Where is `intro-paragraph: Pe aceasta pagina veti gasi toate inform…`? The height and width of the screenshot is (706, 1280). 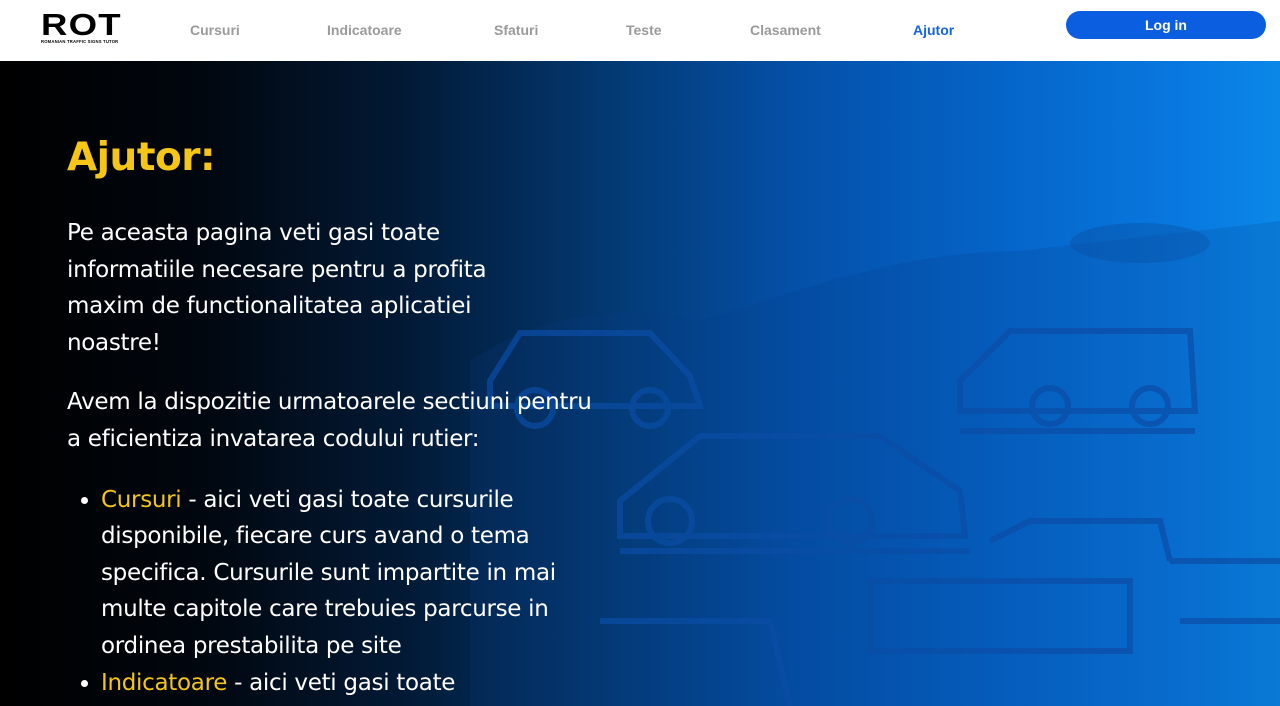
intro-paragraph: Pe aceasta pagina veti gasi toate inform… is located at coordinates (277, 288).